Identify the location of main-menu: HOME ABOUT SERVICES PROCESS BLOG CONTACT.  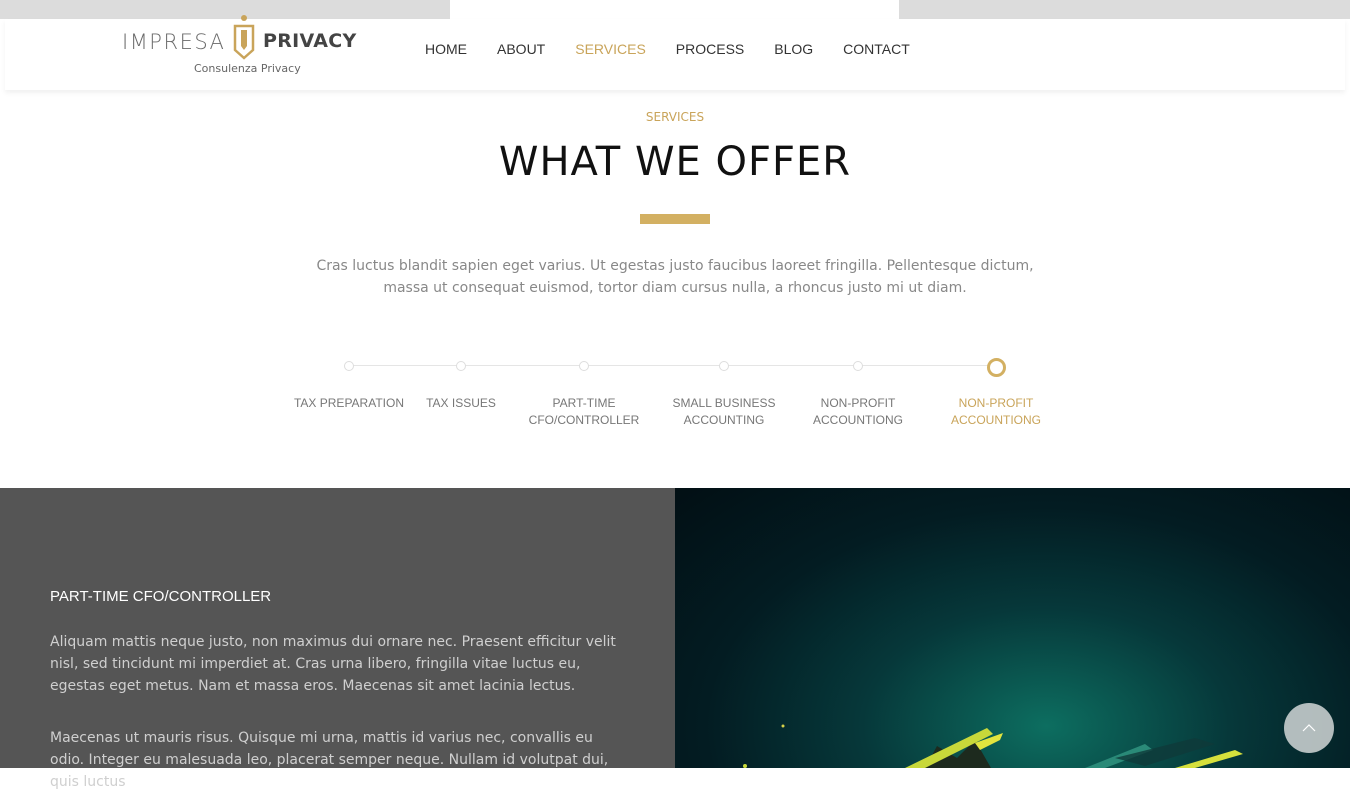
(682, 49).